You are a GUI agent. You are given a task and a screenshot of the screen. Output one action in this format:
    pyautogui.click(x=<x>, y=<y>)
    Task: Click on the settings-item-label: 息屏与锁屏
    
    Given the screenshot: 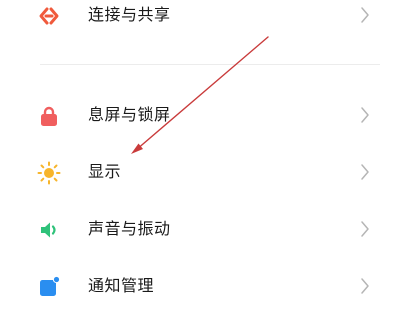 What is the action you would take?
    pyautogui.click(x=129, y=114)
    